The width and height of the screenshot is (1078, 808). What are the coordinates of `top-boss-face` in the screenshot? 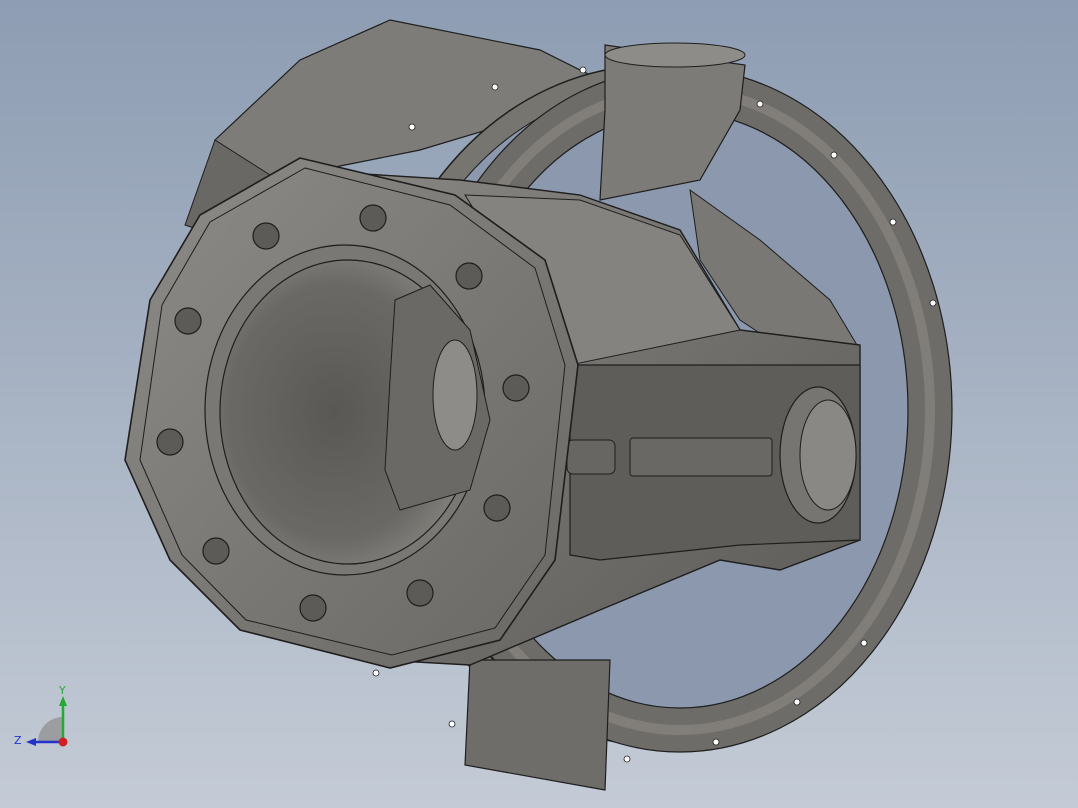 It's located at (675, 55).